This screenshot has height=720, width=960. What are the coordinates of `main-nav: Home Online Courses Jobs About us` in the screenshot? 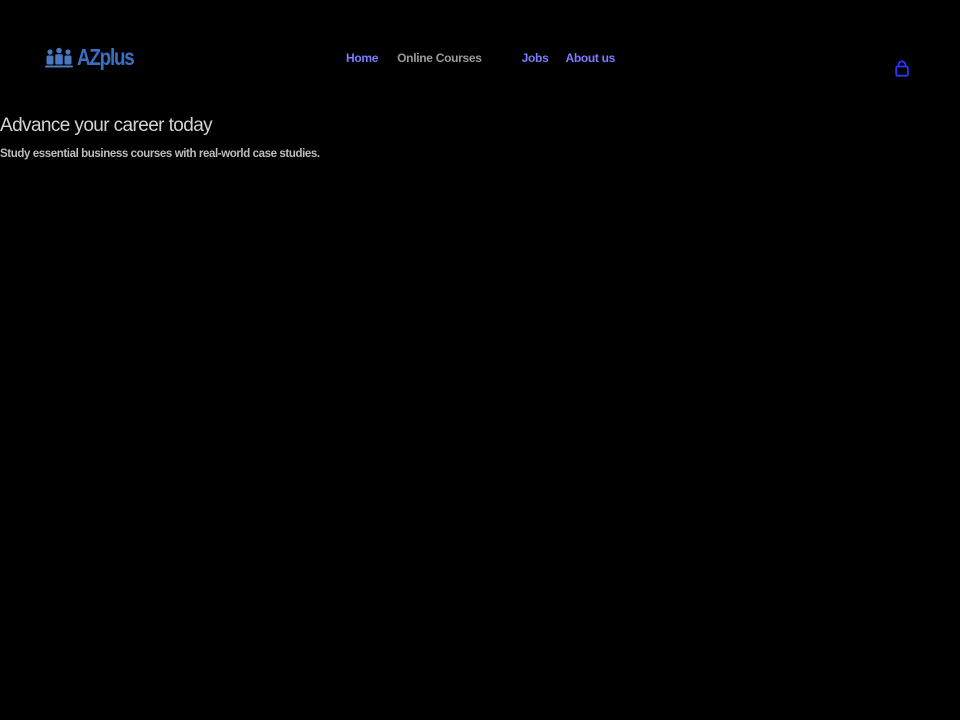 It's located at (480, 58).